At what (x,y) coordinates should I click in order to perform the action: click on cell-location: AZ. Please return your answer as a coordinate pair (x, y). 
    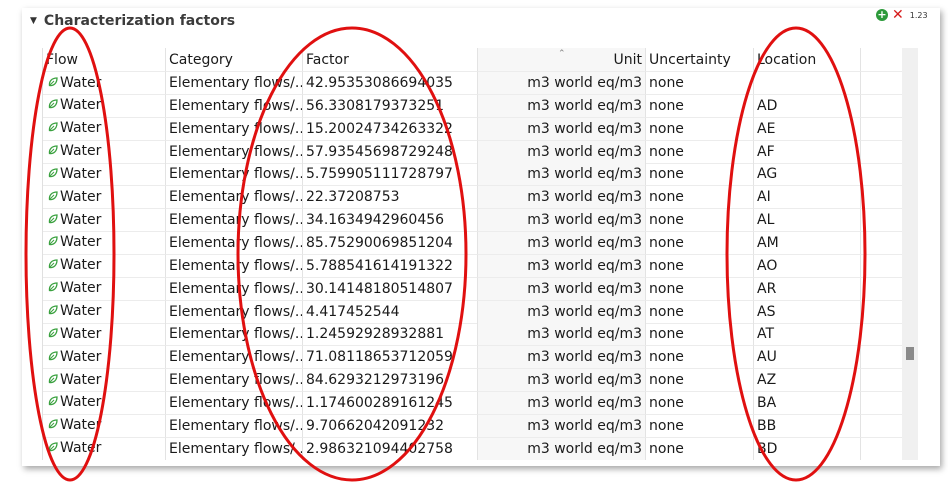
    Looking at the image, I should click on (807, 381).